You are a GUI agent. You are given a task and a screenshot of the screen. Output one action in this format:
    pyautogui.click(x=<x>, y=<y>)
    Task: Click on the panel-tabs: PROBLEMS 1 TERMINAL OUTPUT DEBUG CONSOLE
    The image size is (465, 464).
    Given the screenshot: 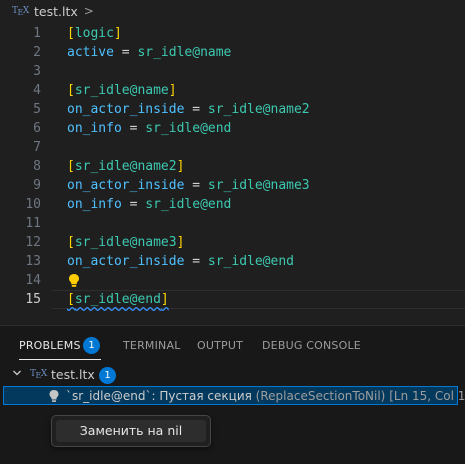 What is the action you would take?
    pyautogui.click(x=232, y=343)
    